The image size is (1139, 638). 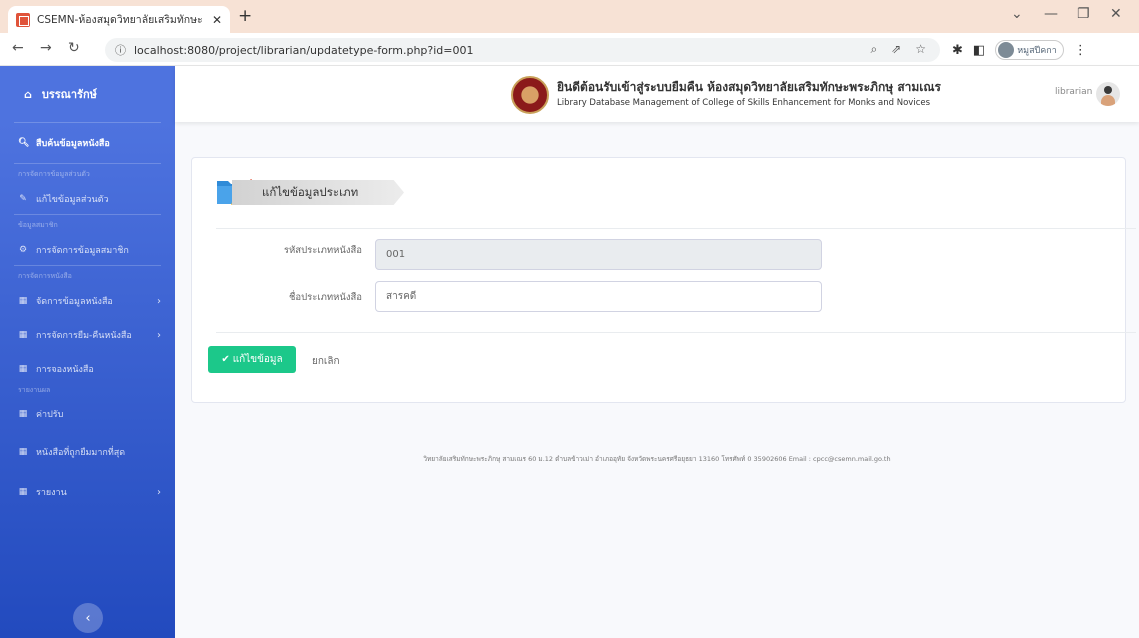 What do you see at coordinates (1083, 14) in the screenshot?
I see `maximize-icon: ❐` at bounding box center [1083, 14].